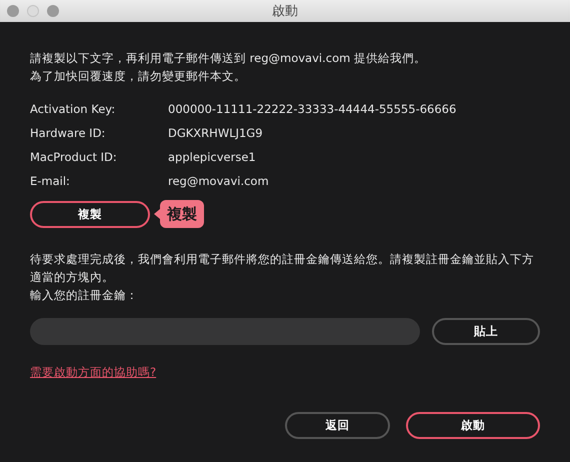 Image resolution: width=570 pixels, height=462 pixels. I want to click on footer-button: 返回, so click(337, 425).